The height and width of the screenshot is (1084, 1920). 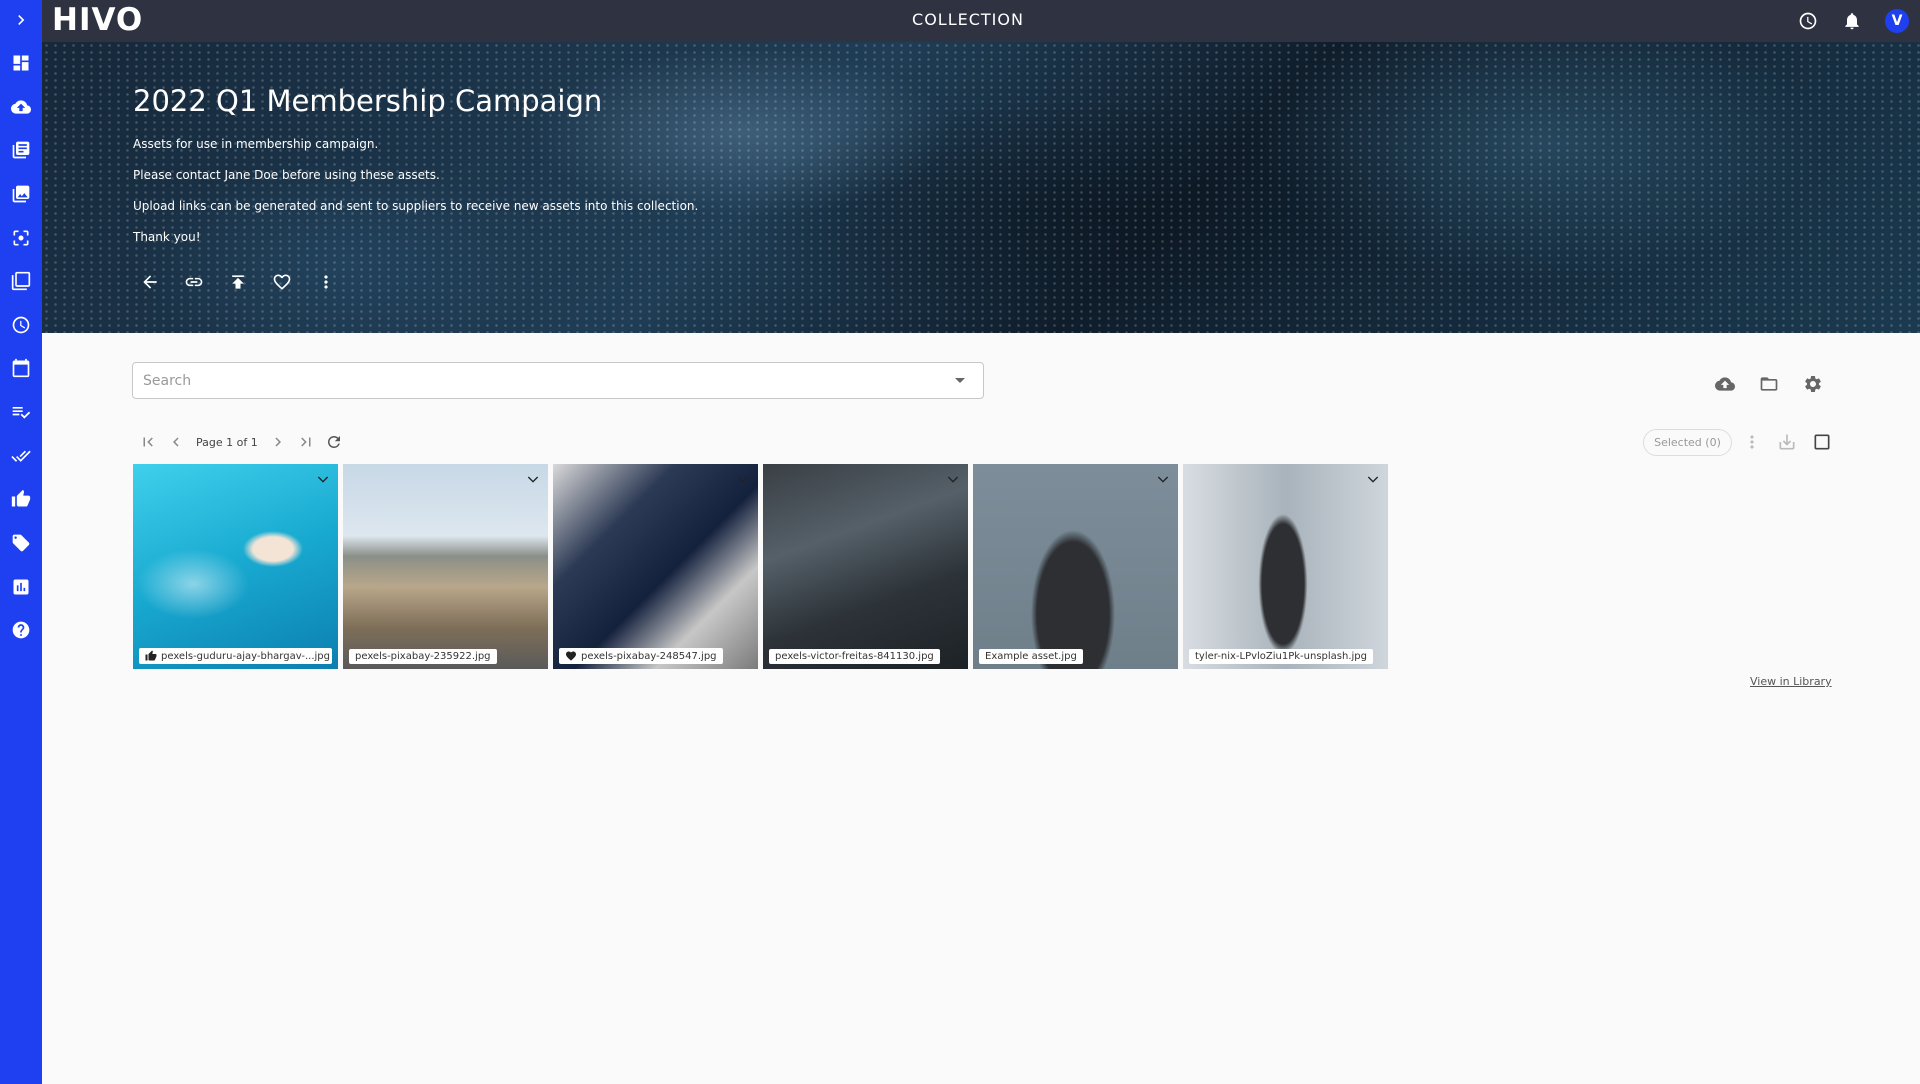 I want to click on asset-filename-label: Example asset.jpg, so click(x=1031, y=656).